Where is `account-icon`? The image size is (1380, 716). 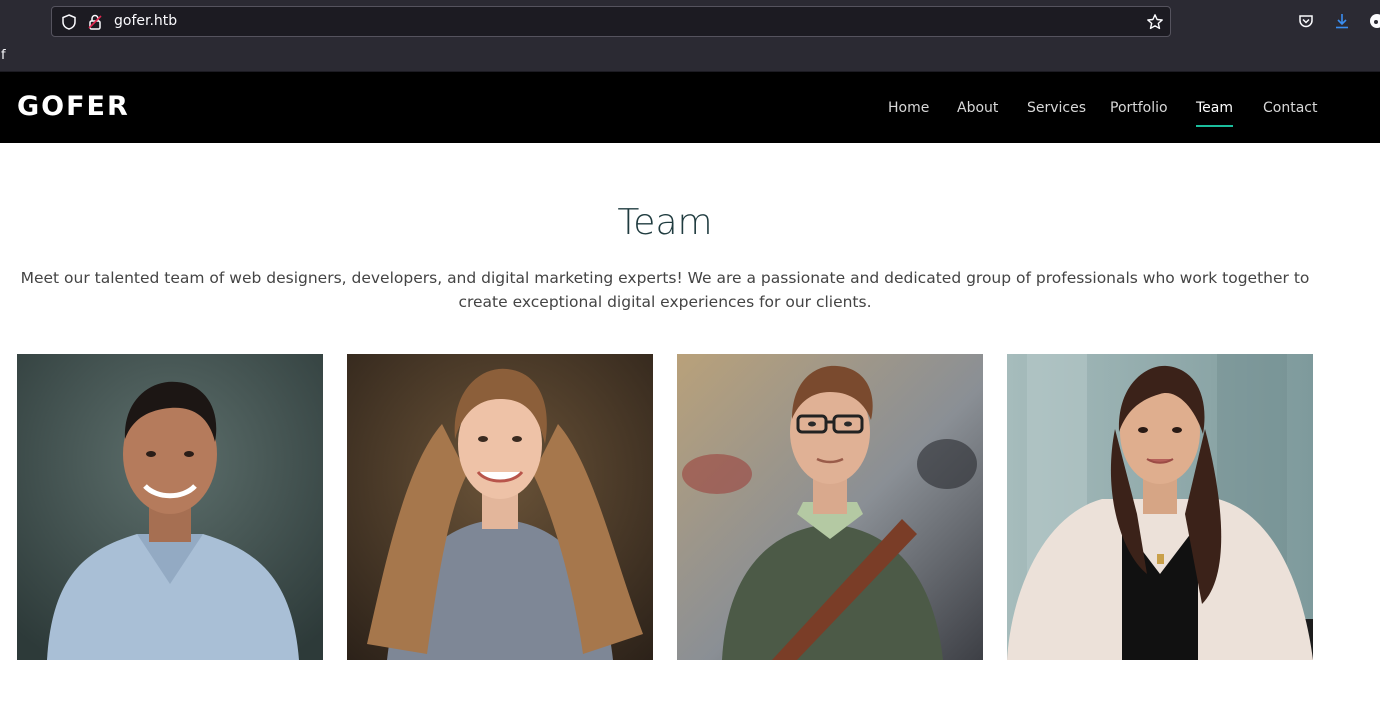
account-icon is located at coordinates (1374, 21).